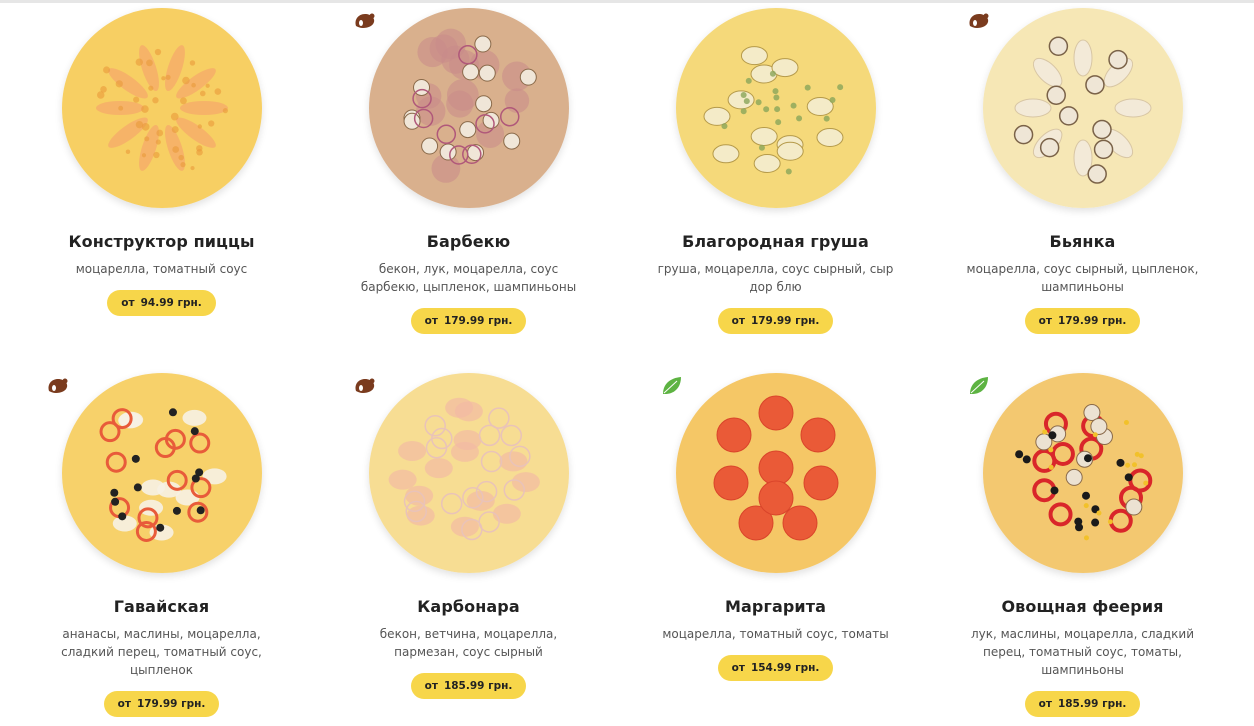  What do you see at coordinates (775, 634) in the screenshot?
I see `product-description: моцарелла, томатный соус, томаты` at bounding box center [775, 634].